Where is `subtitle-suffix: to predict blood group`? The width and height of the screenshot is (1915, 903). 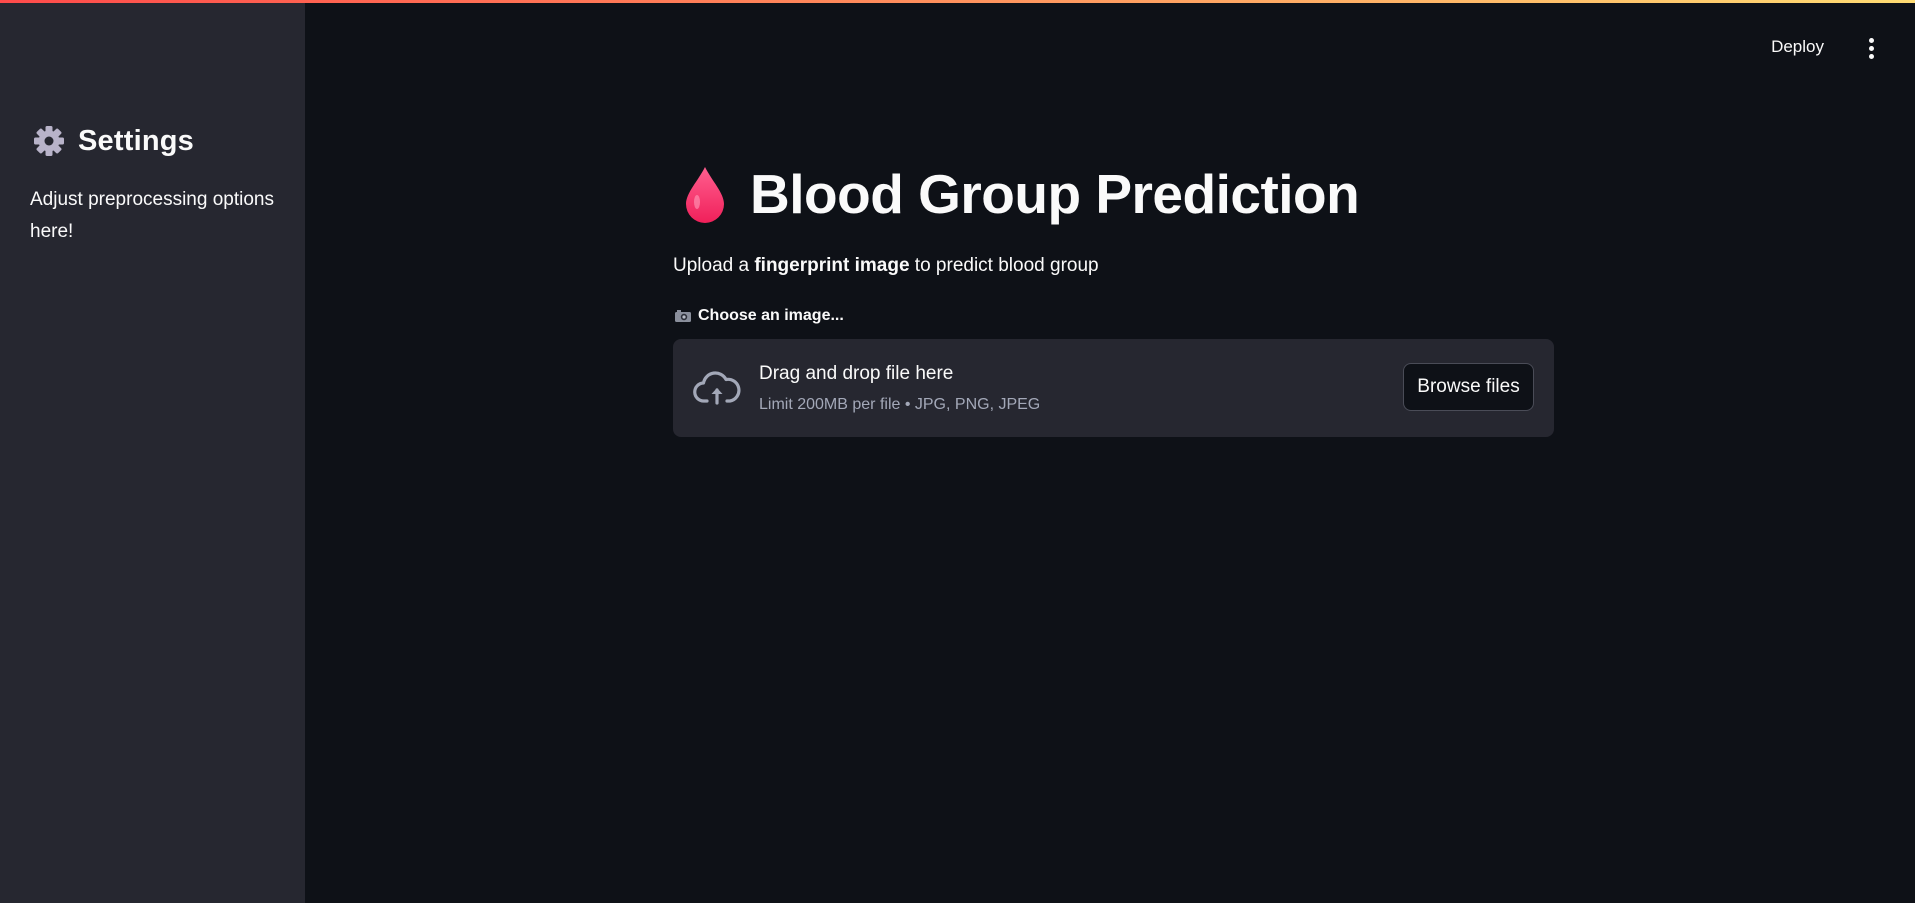 subtitle-suffix: to predict blood group is located at coordinates (1004, 265).